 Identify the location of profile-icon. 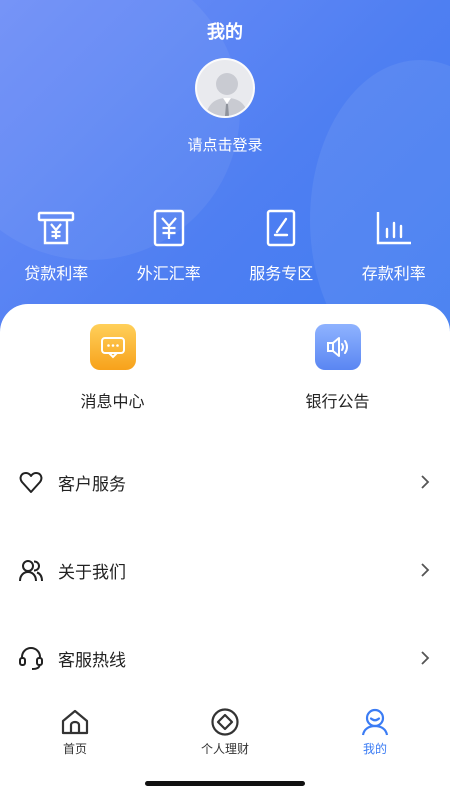
(375, 722).